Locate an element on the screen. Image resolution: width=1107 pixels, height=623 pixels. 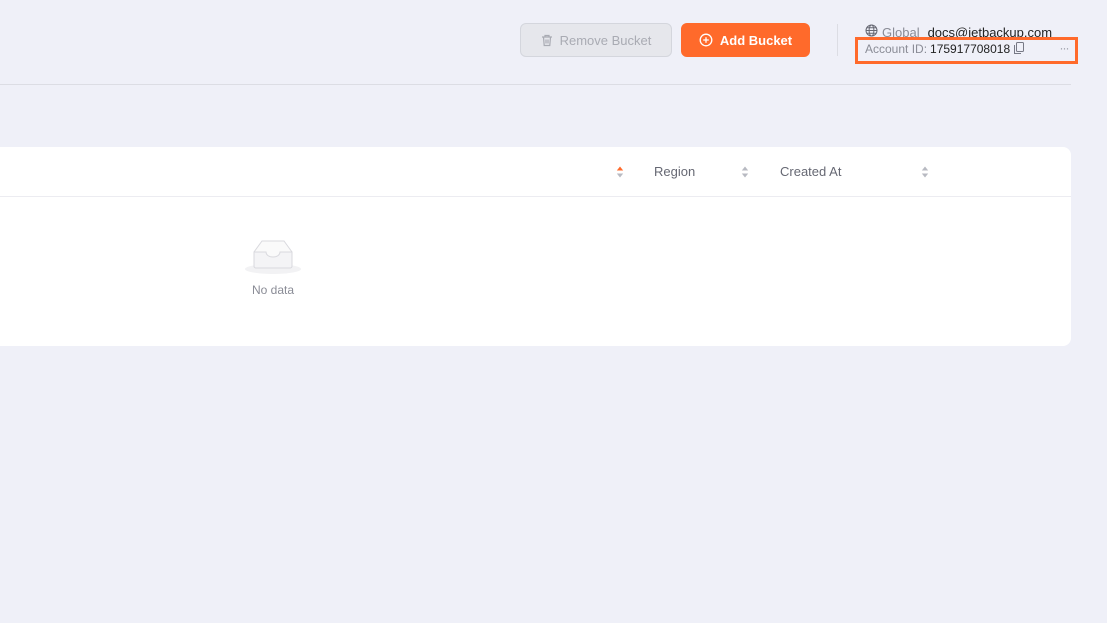
add-bucket-button: Add Bucket is located at coordinates (745, 40).